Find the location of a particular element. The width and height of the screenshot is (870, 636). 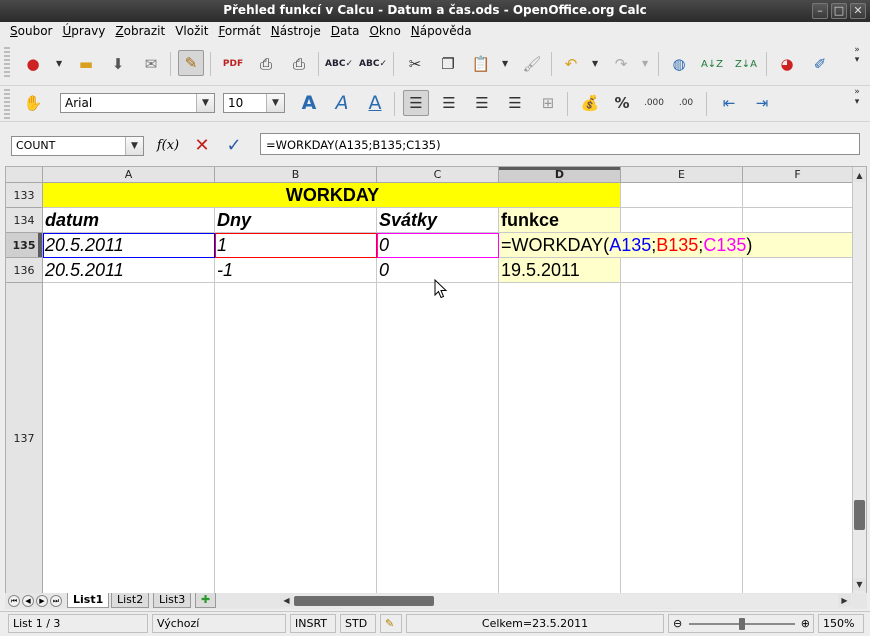

cell-a133-merged: WORKDAY is located at coordinates (332, 195).